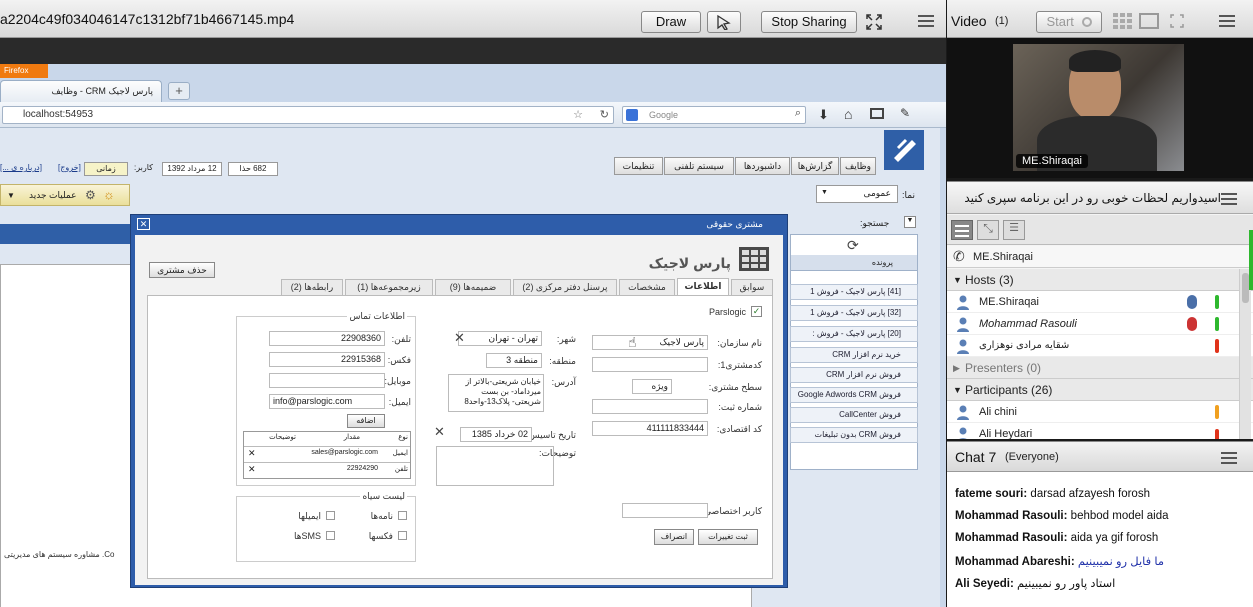 This screenshot has height=607, width=1253. What do you see at coordinates (53, 195) in the screenshot?
I see `ops-label: عملیات جدید` at bounding box center [53, 195].